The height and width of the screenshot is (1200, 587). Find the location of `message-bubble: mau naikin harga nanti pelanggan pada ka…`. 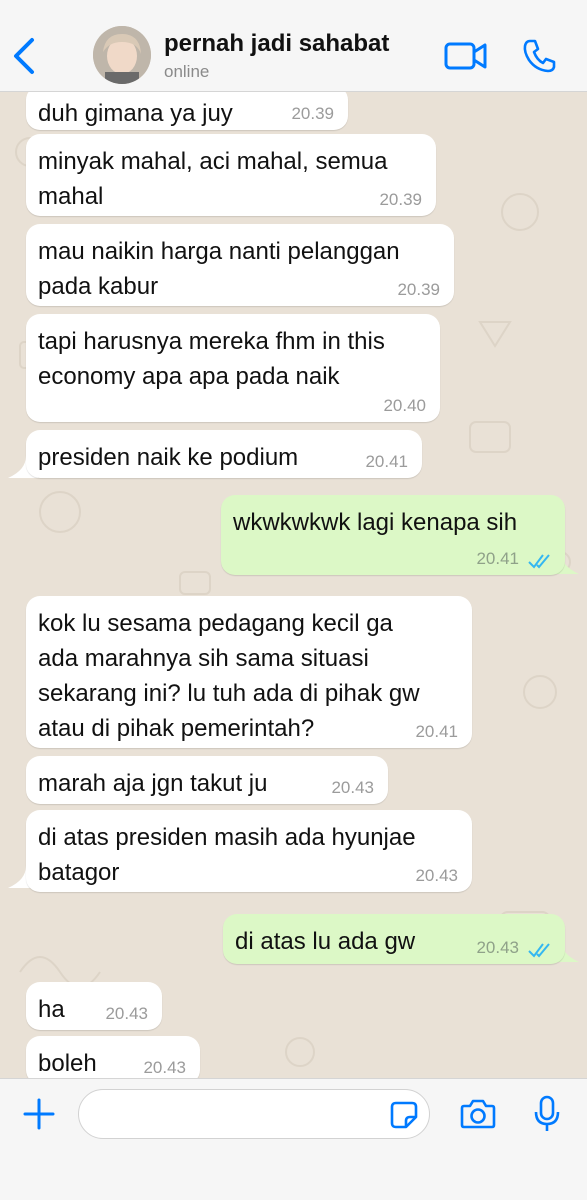

message-bubble: mau naikin harga nanti pelanggan pada ka… is located at coordinates (240, 265).